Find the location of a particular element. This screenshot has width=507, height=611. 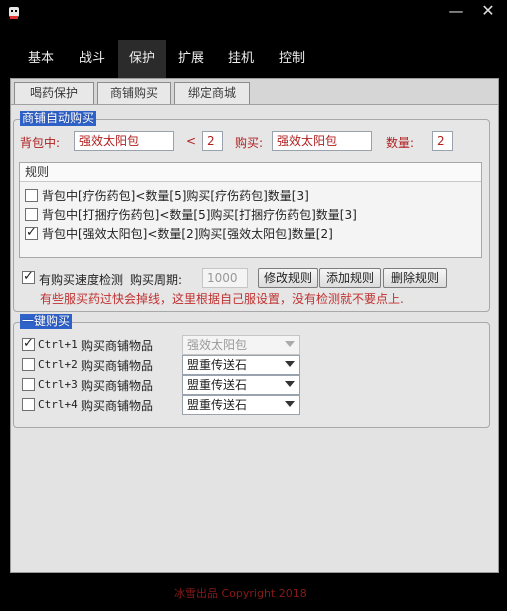

title-bar: — ✕ is located at coordinates (253, 14).